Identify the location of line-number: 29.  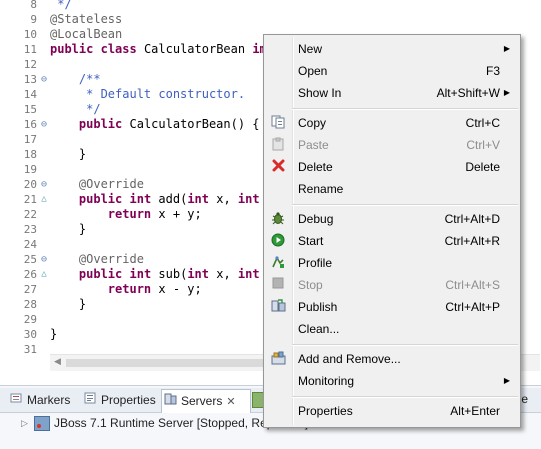
(30, 319).